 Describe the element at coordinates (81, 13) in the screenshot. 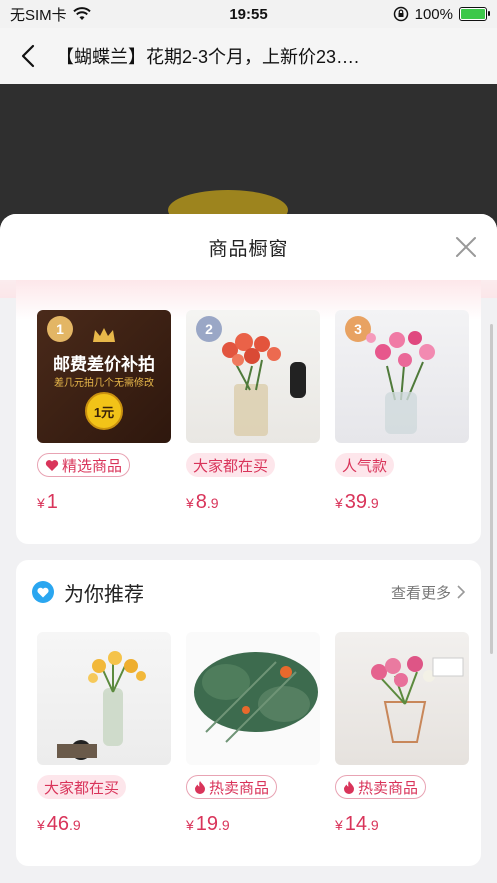

I see `wifi-icon` at that location.